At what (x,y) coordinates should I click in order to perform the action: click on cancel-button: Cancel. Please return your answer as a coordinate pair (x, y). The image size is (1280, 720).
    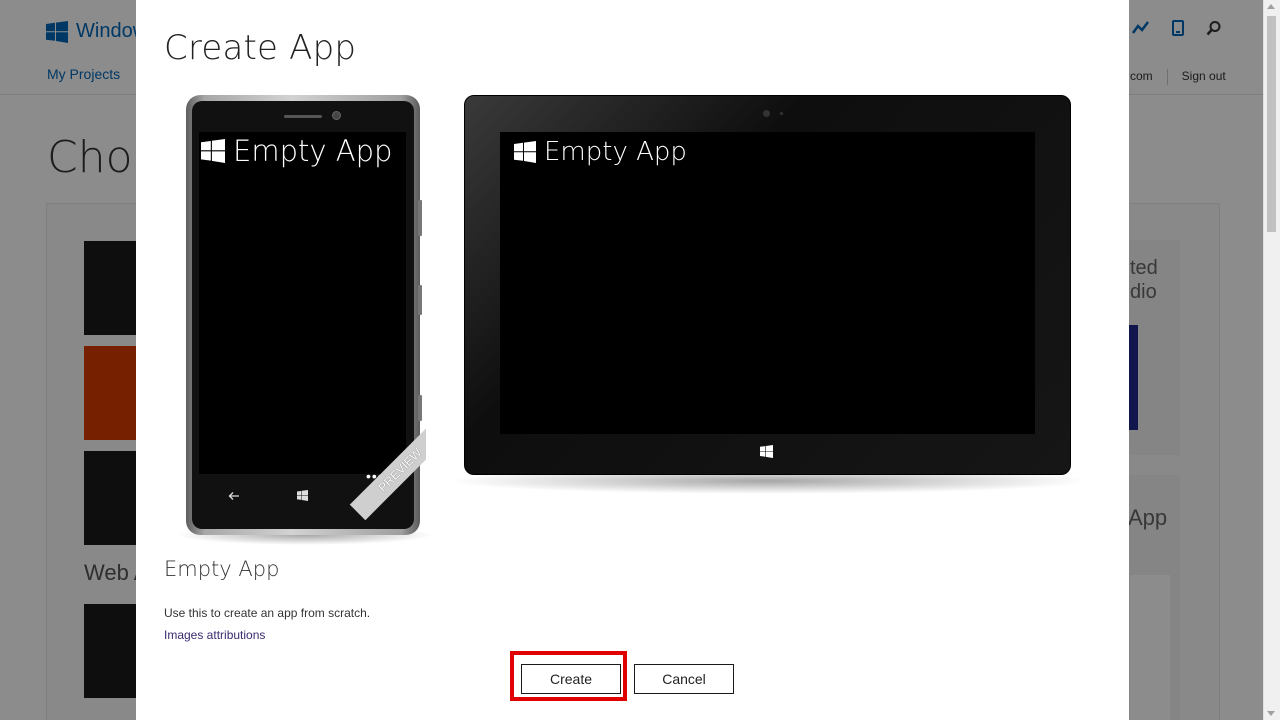
    Looking at the image, I should click on (684, 679).